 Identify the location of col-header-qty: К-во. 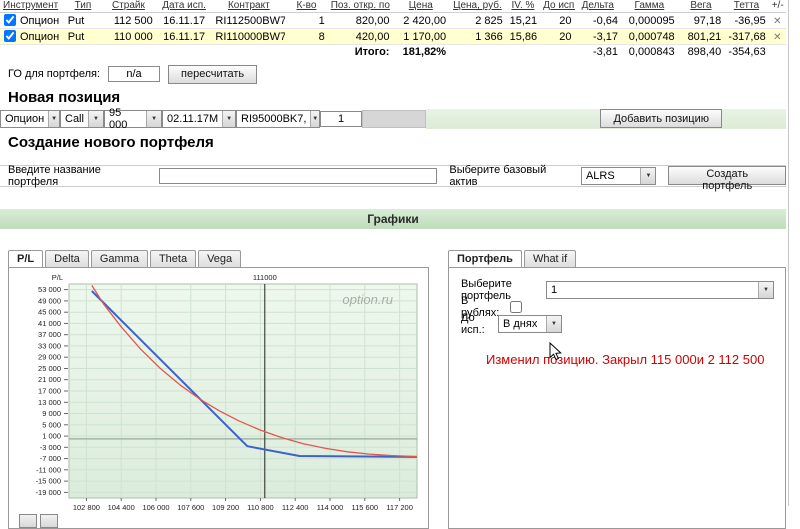
(306, 6).